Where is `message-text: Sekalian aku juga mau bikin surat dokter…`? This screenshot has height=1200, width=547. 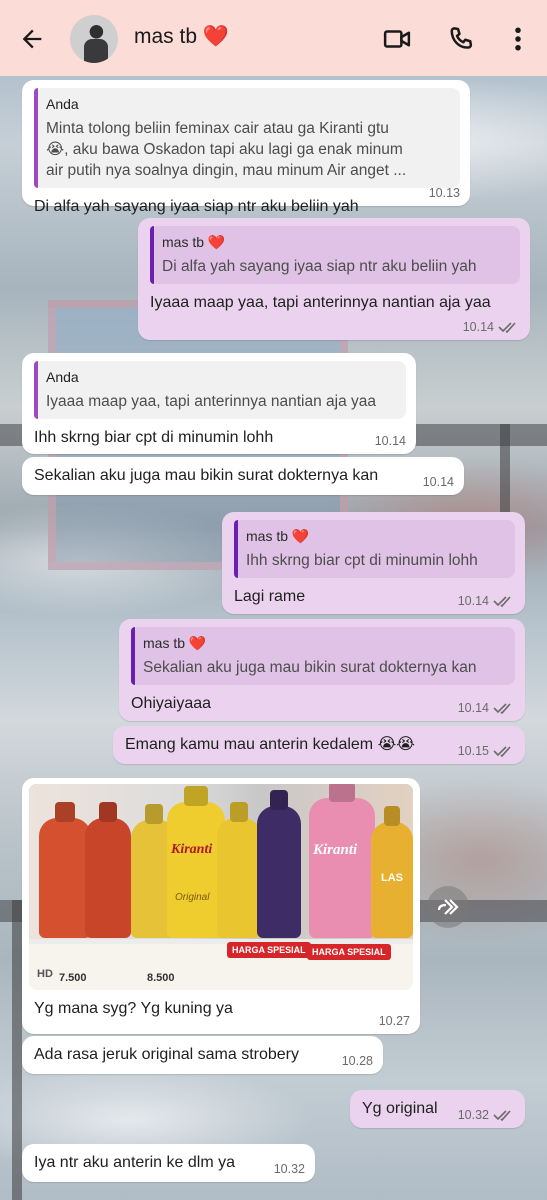 message-text: Sekalian aku juga mau bikin surat dokter… is located at coordinates (206, 475).